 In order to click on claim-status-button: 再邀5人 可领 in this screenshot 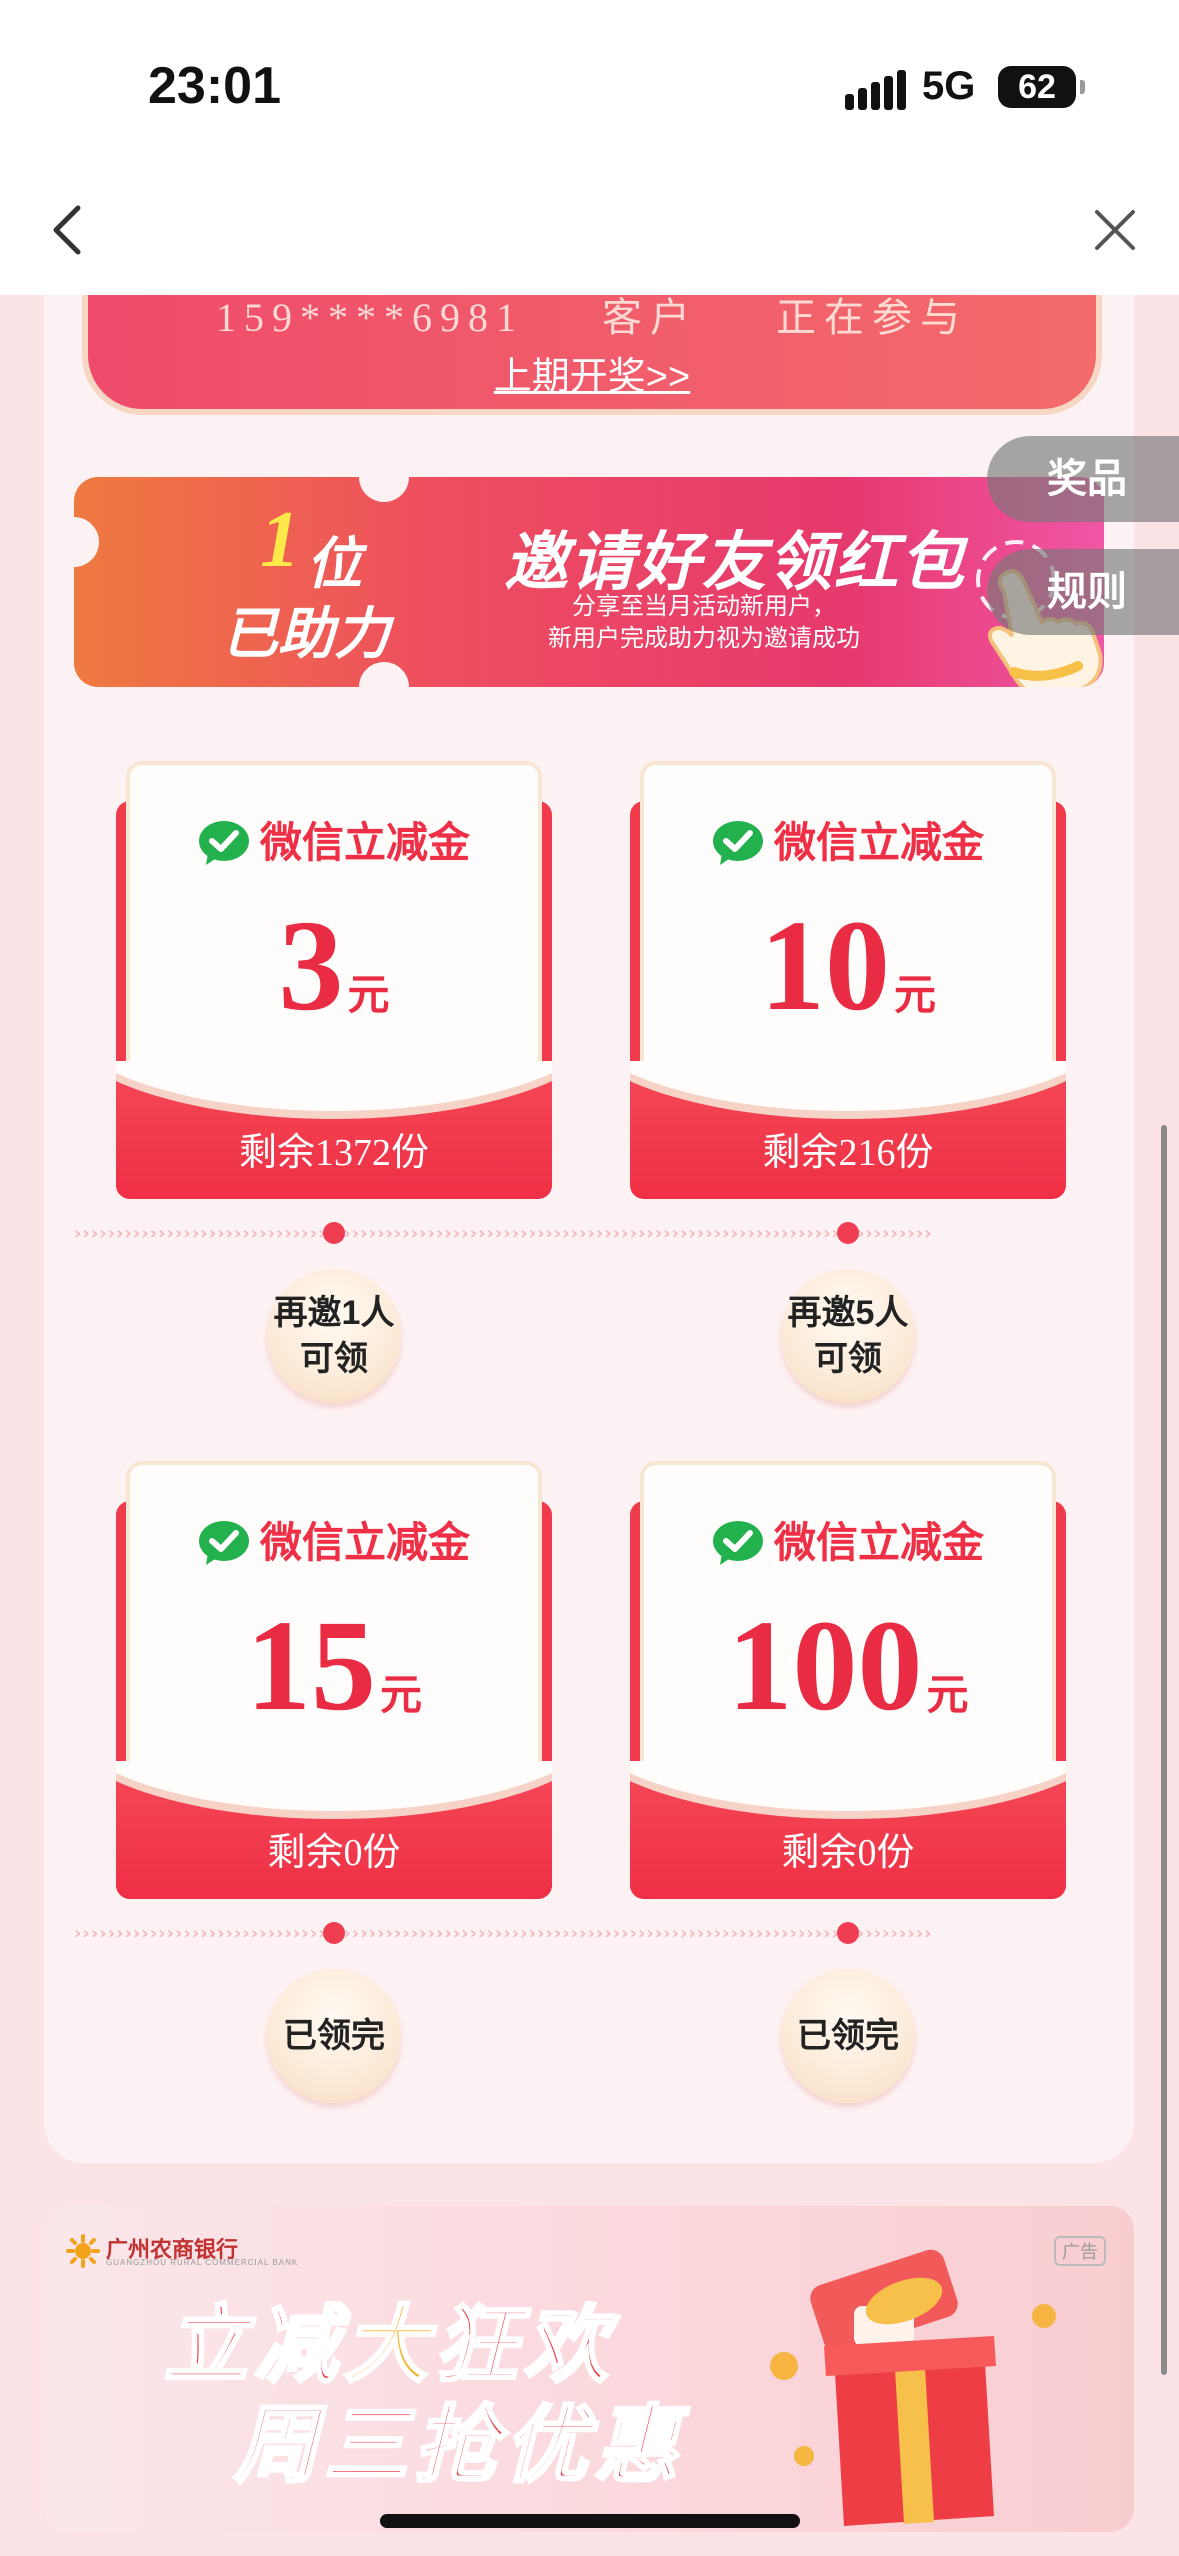, I will do `click(848, 1336)`.